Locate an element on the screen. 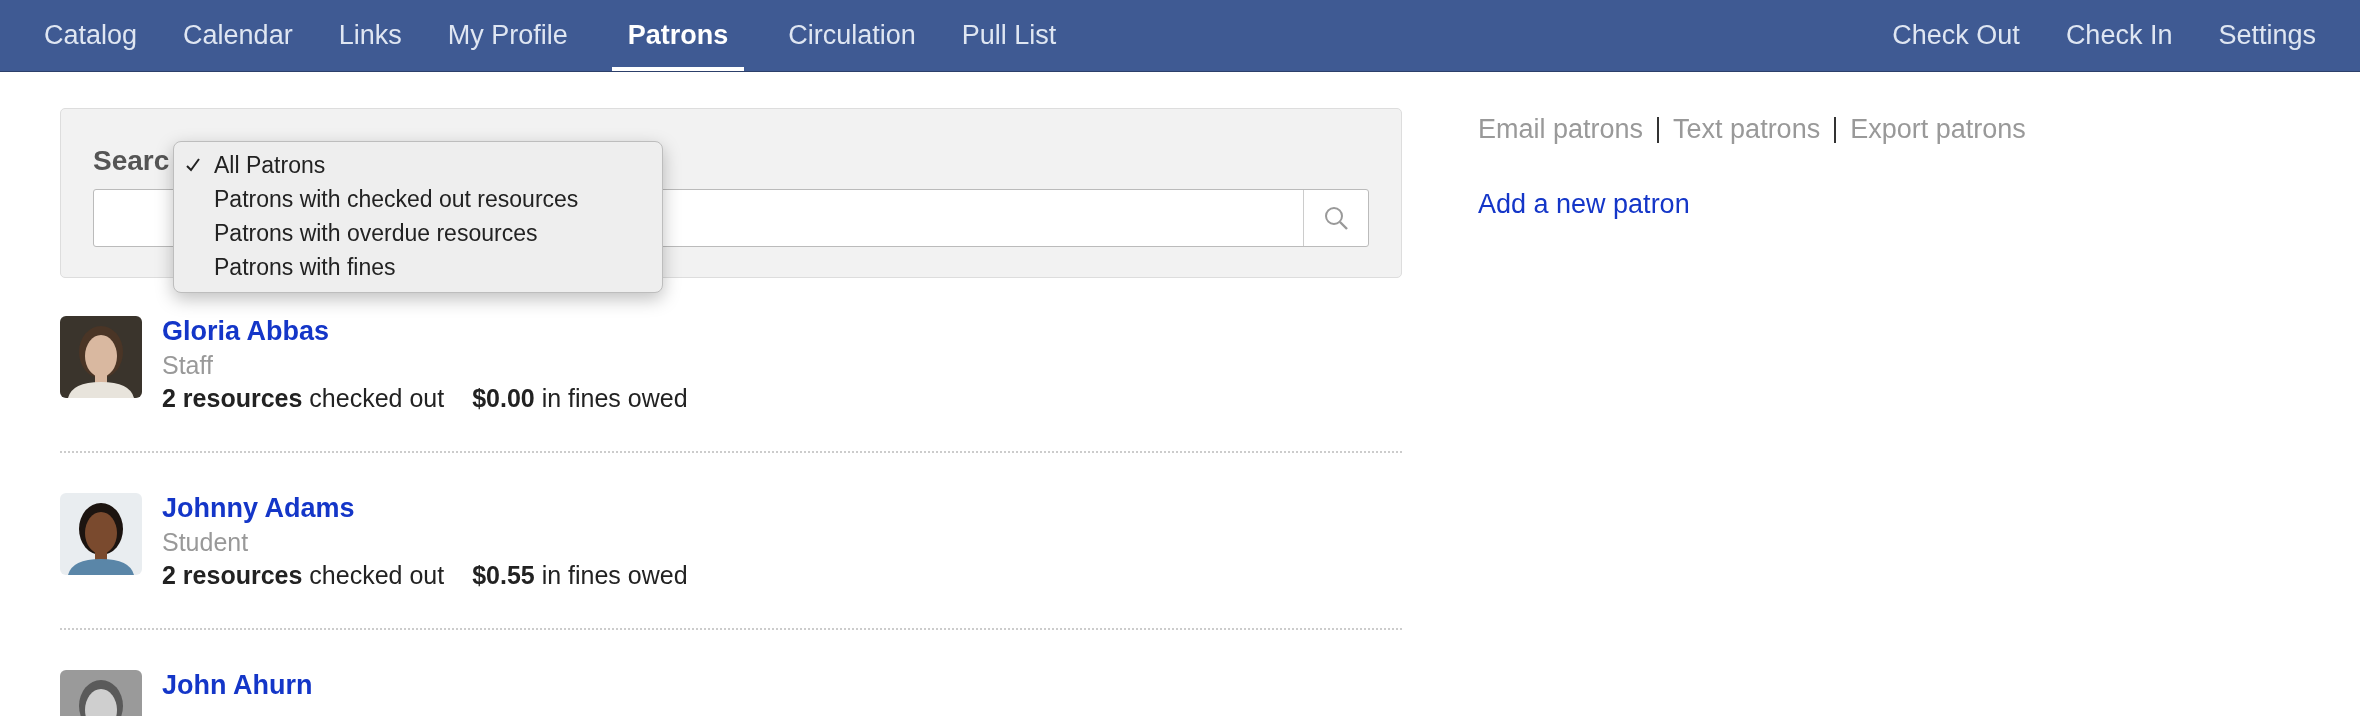 The image size is (2360, 716). patron-role: Student is located at coordinates (206, 542).